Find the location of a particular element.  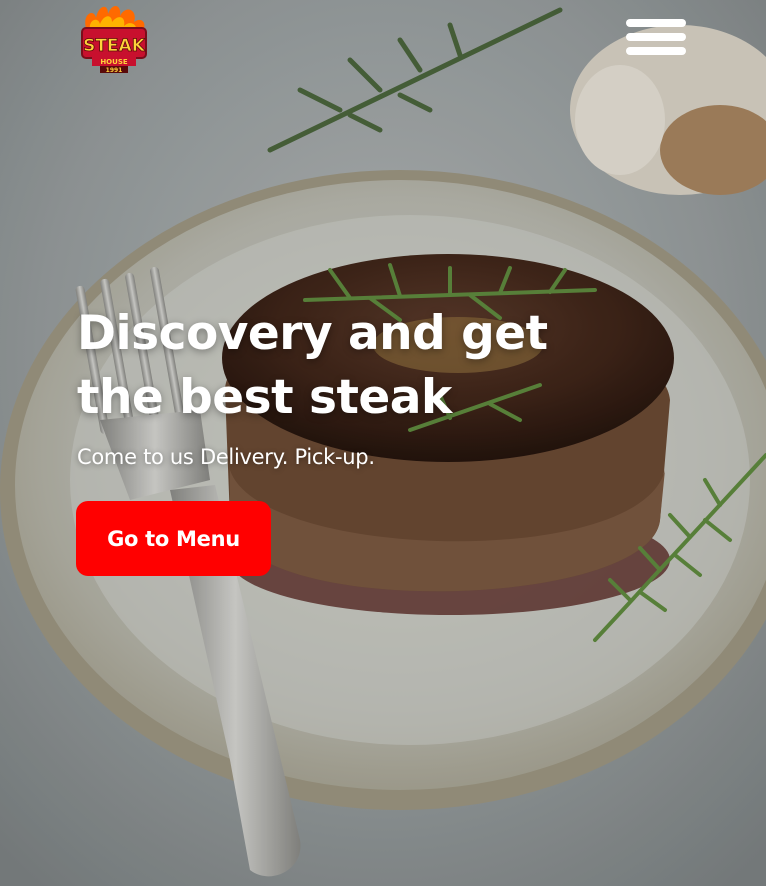

steak-house-logo: STEAK HOUSE 1991 is located at coordinates (114, 38).